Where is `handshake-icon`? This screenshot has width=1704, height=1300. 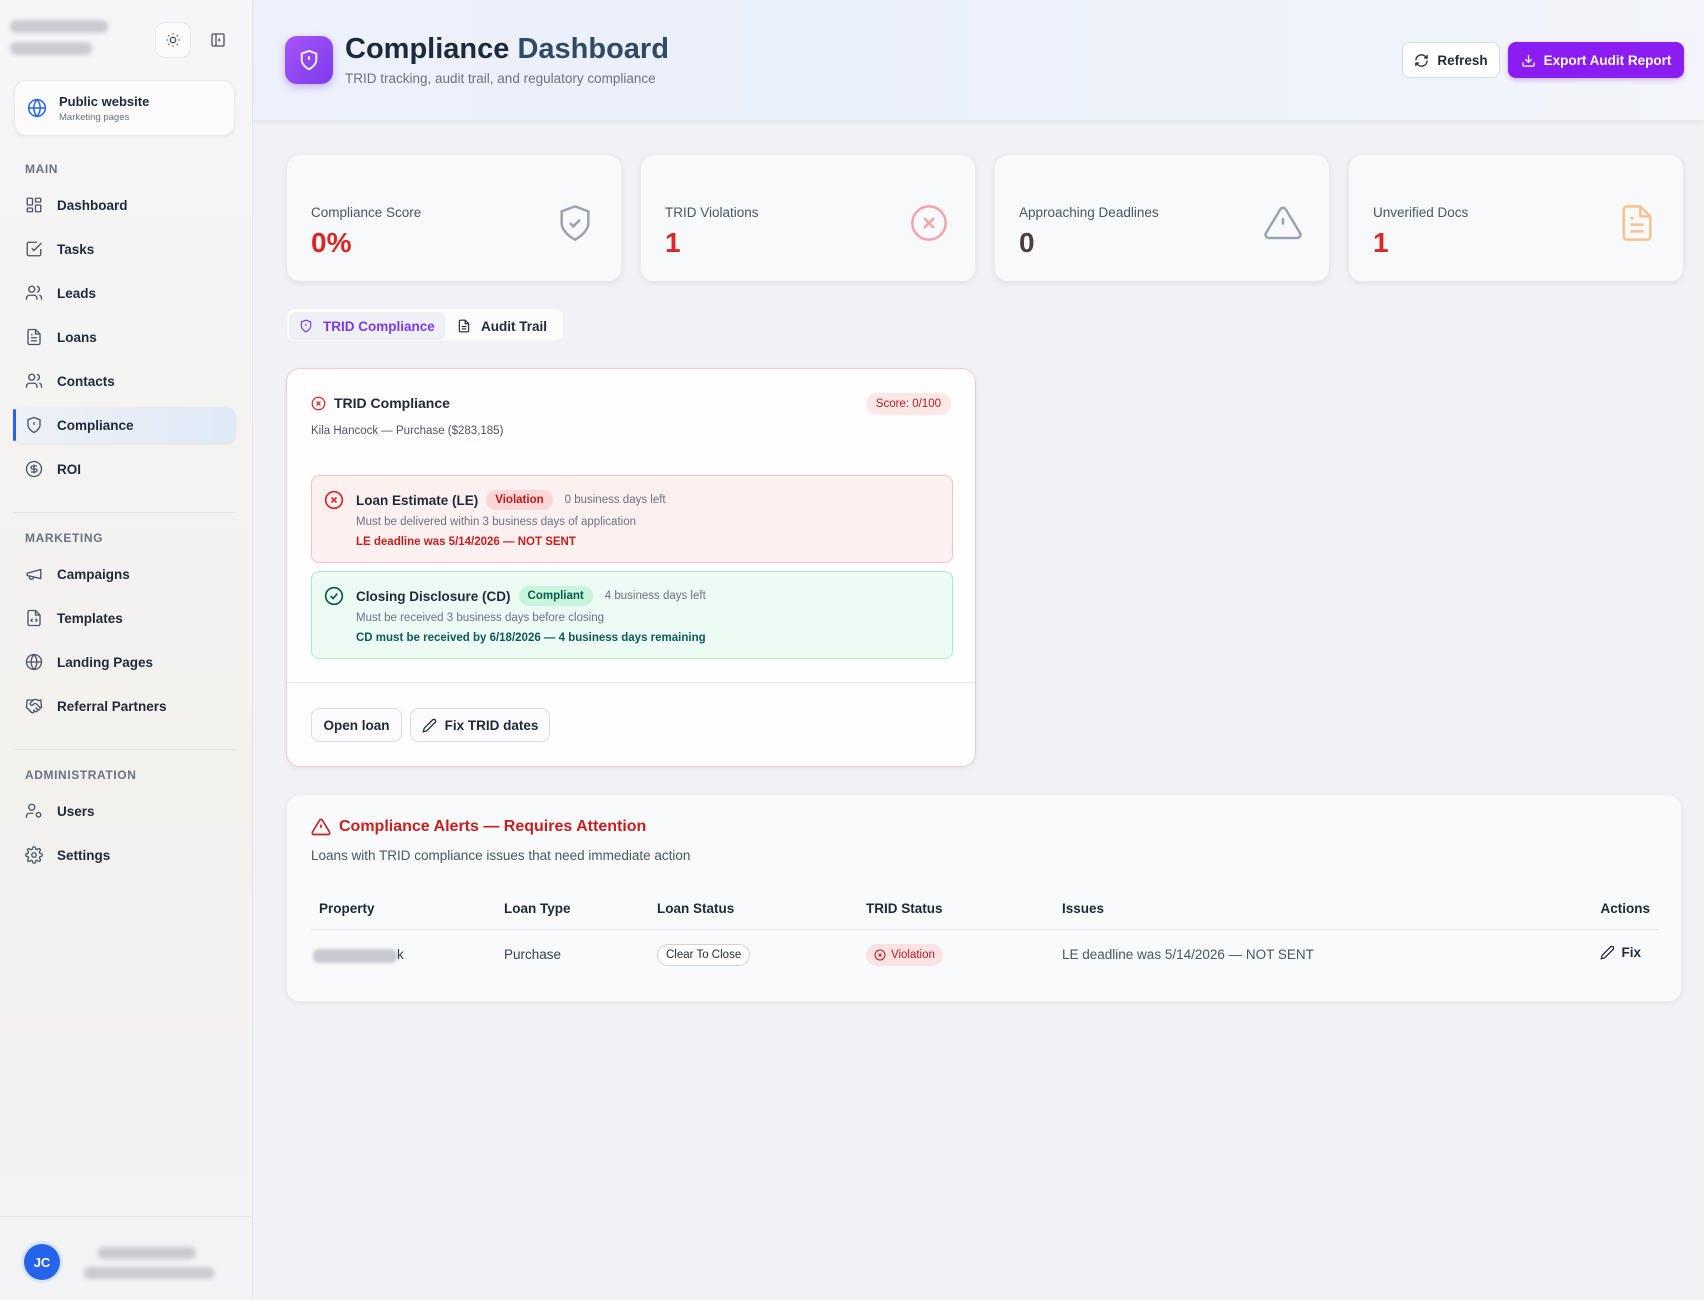
handshake-icon is located at coordinates (34, 706).